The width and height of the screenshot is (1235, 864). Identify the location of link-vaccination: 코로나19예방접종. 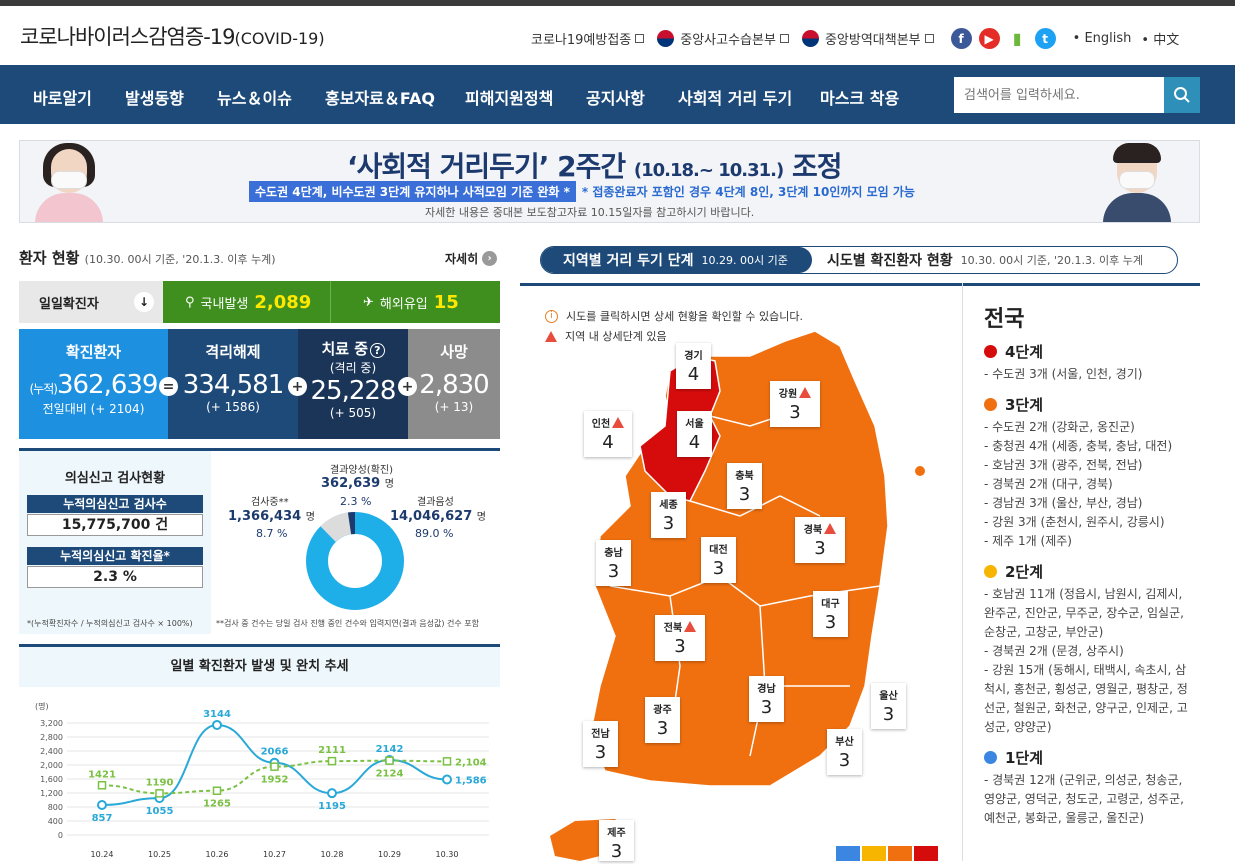
(587, 38).